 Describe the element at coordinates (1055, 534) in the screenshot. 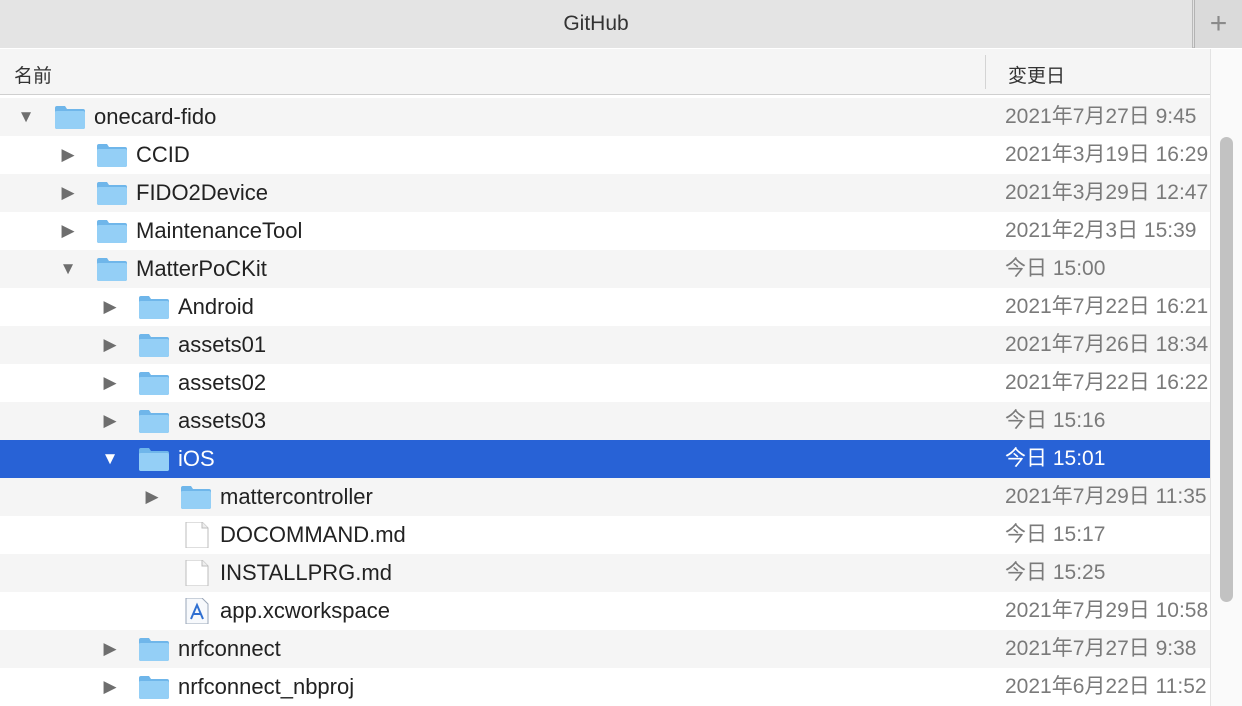

I see `modified-date: 今日 15:17` at that location.